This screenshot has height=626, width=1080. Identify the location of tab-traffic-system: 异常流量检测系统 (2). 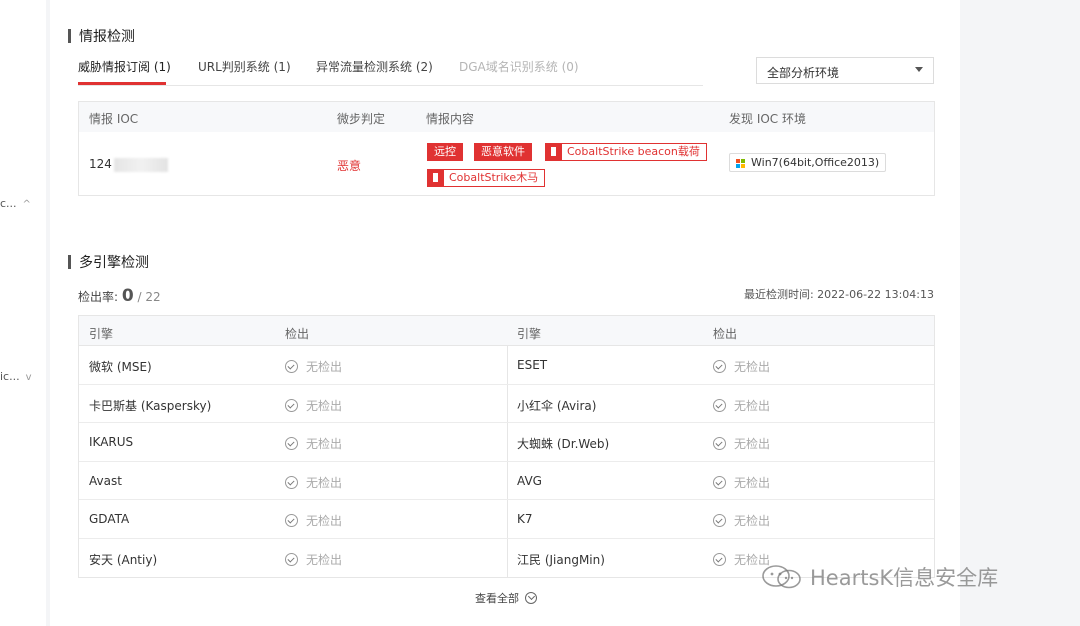
(374, 66).